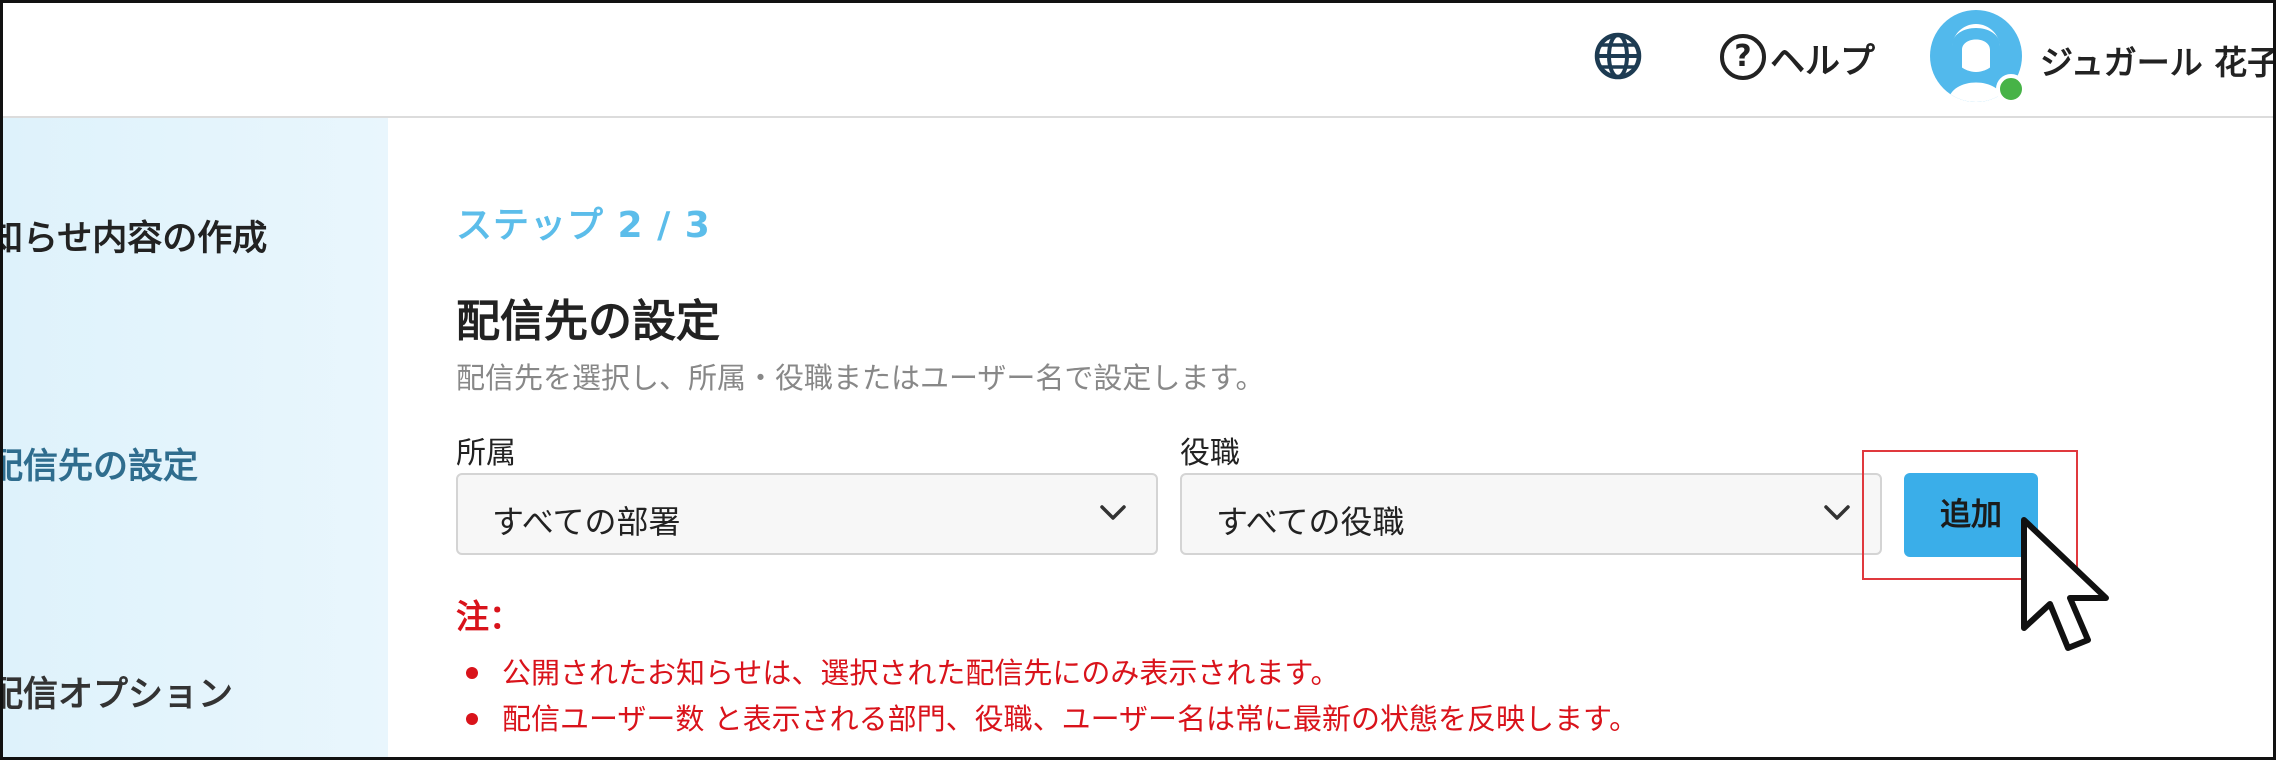  Describe the element at coordinates (1210, 453) in the screenshot. I see `position-label: 役職` at that location.